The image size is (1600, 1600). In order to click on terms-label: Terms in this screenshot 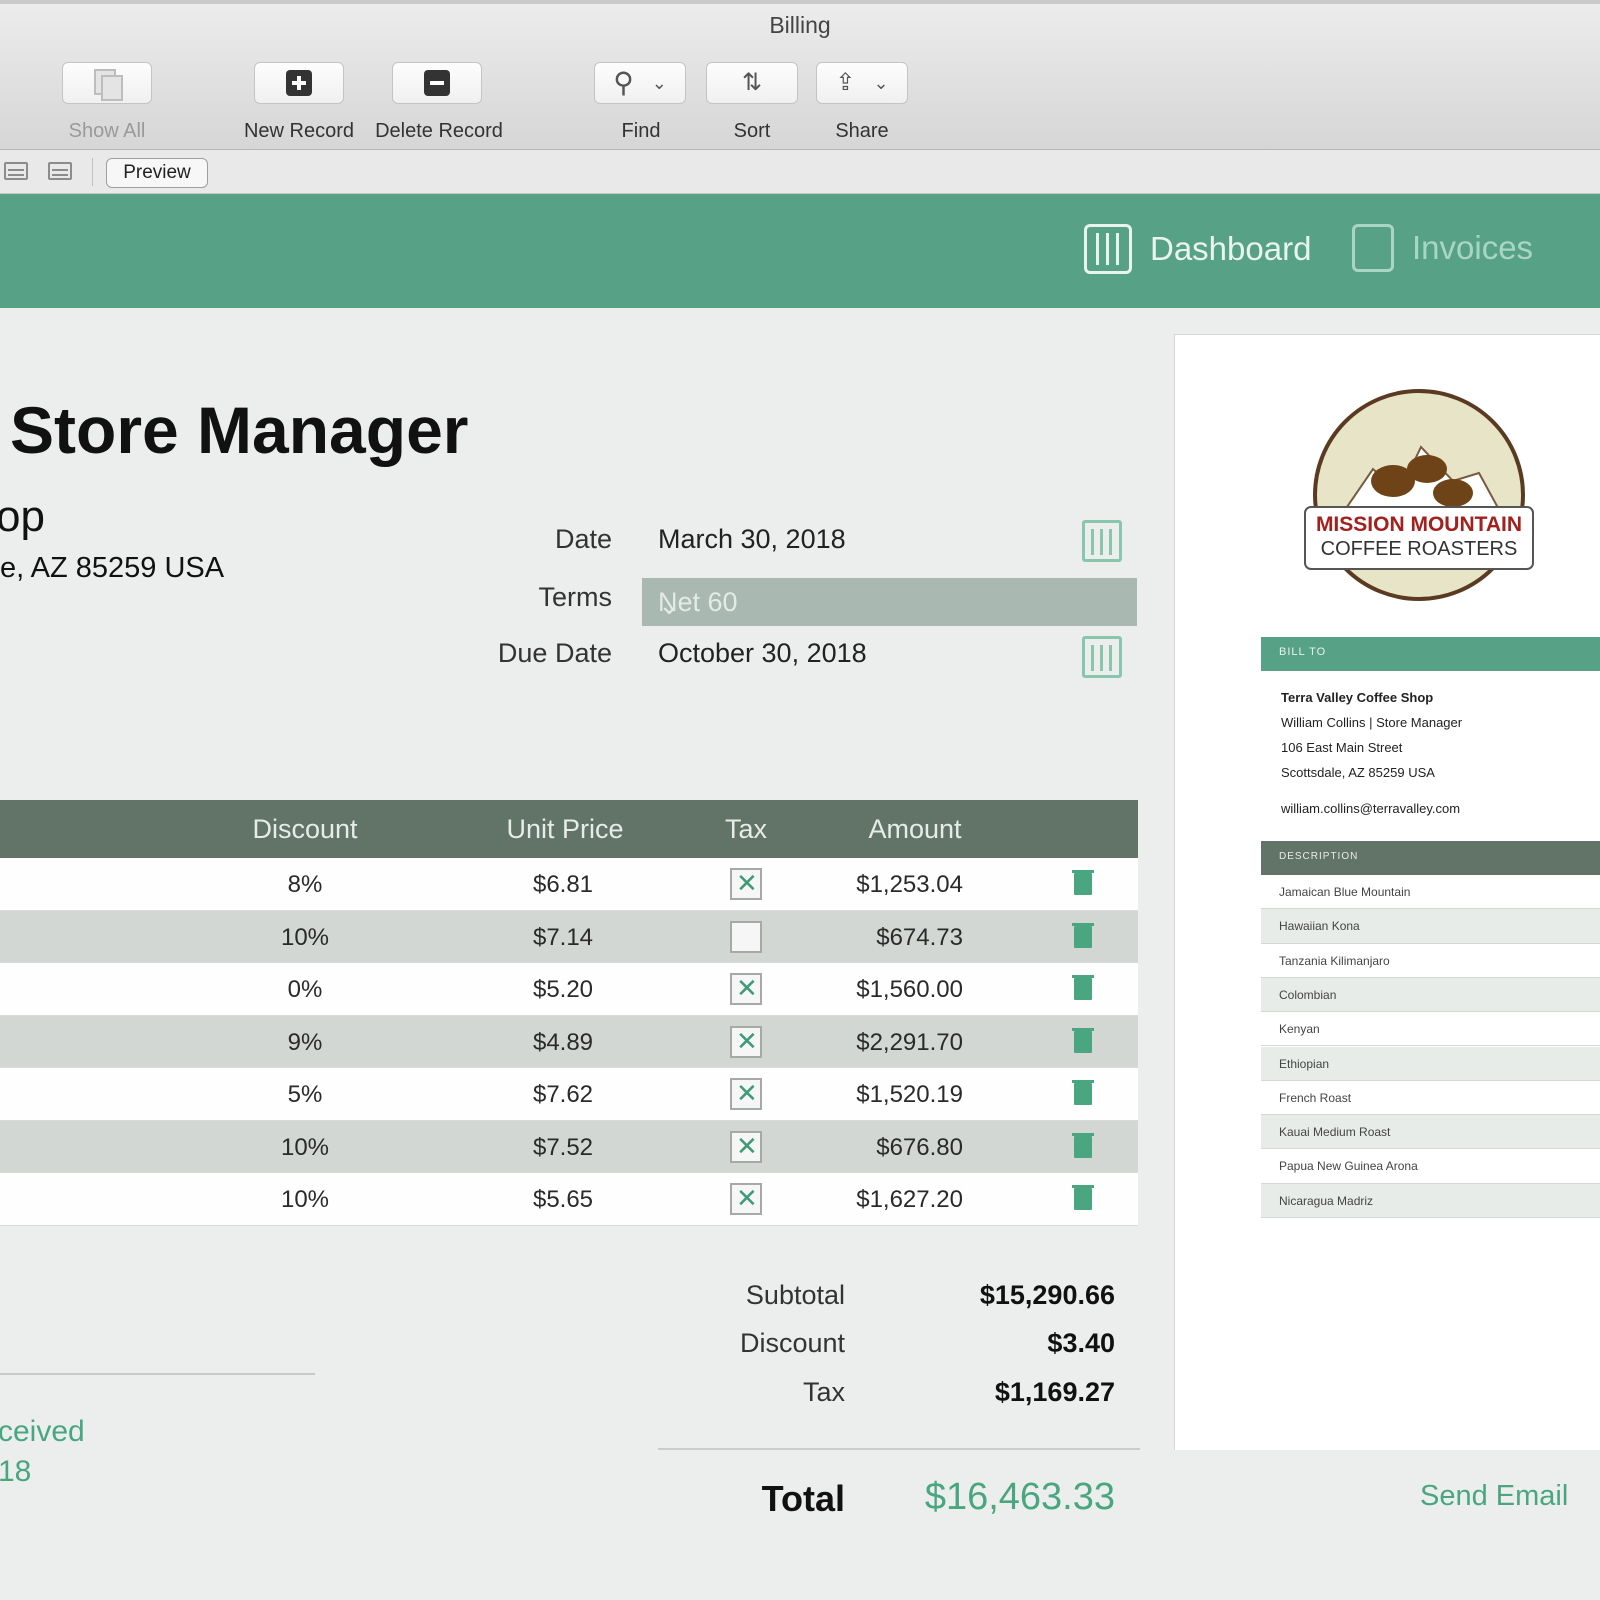, I will do `click(575, 597)`.